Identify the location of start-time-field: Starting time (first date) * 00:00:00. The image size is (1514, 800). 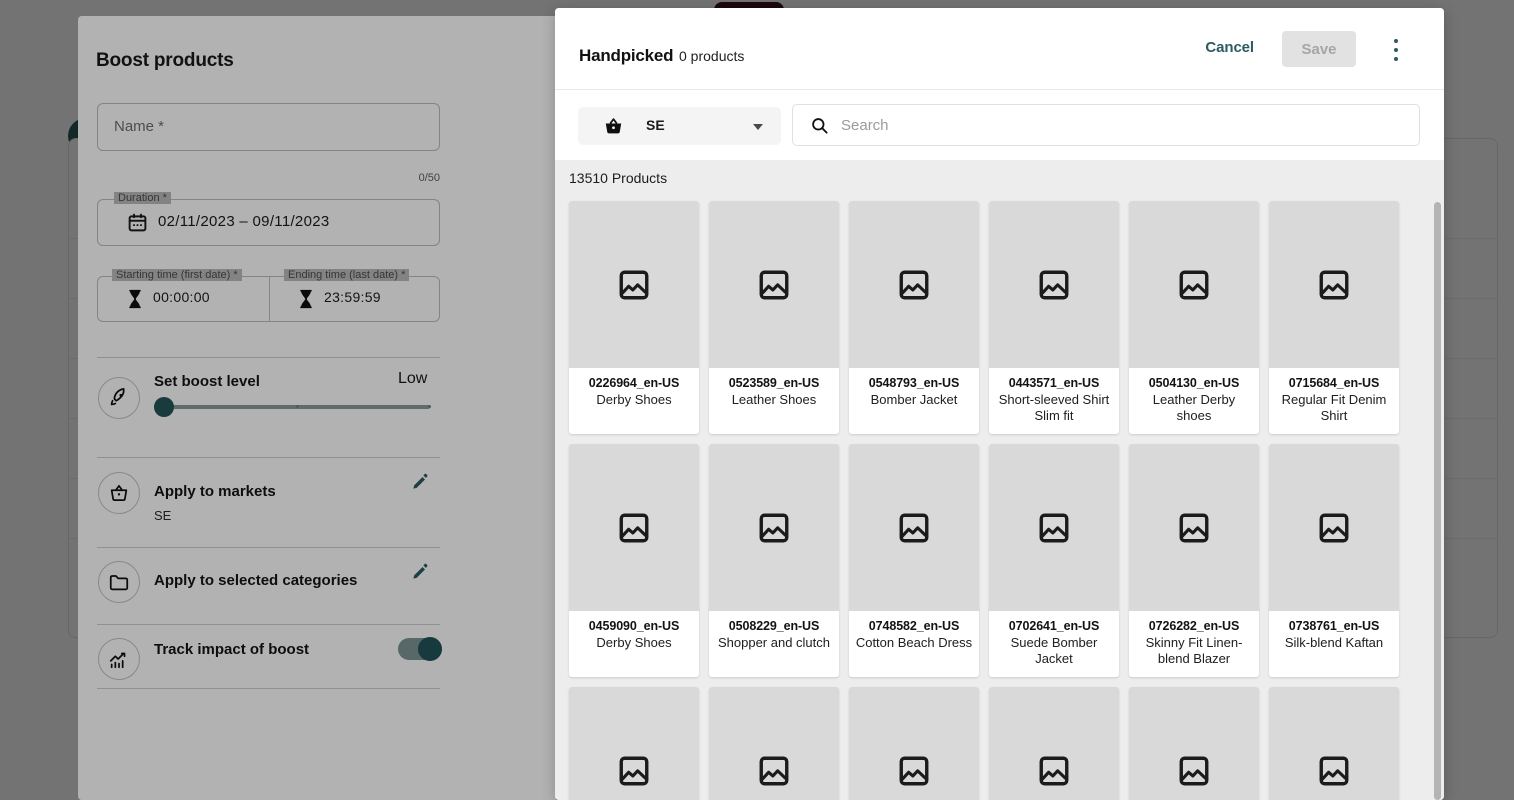
(183, 295).